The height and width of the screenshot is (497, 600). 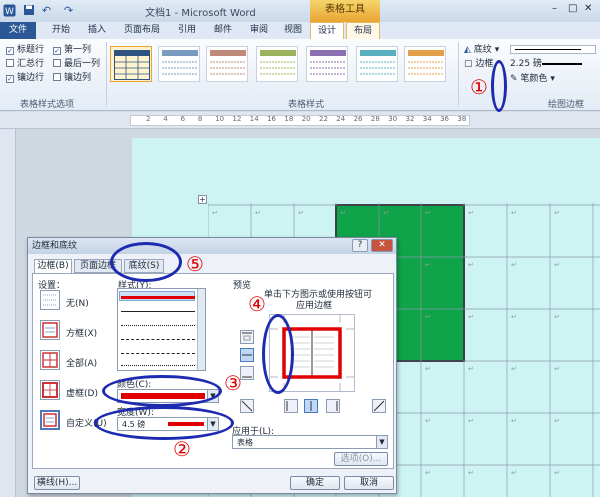 What do you see at coordinates (247, 373) in the screenshot?
I see `bottom-border-button` at bounding box center [247, 373].